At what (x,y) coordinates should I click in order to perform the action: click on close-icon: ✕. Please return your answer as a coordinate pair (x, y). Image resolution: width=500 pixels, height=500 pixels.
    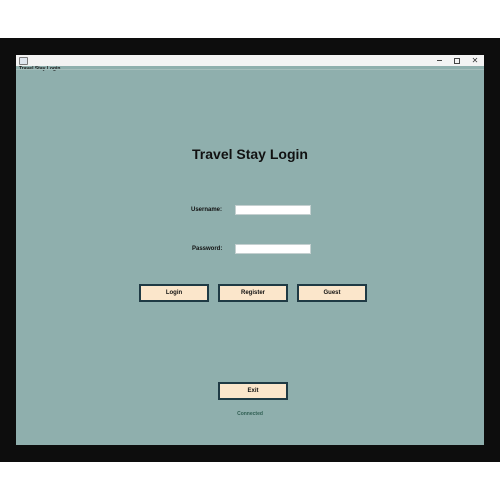
    Looking at the image, I should click on (475, 60).